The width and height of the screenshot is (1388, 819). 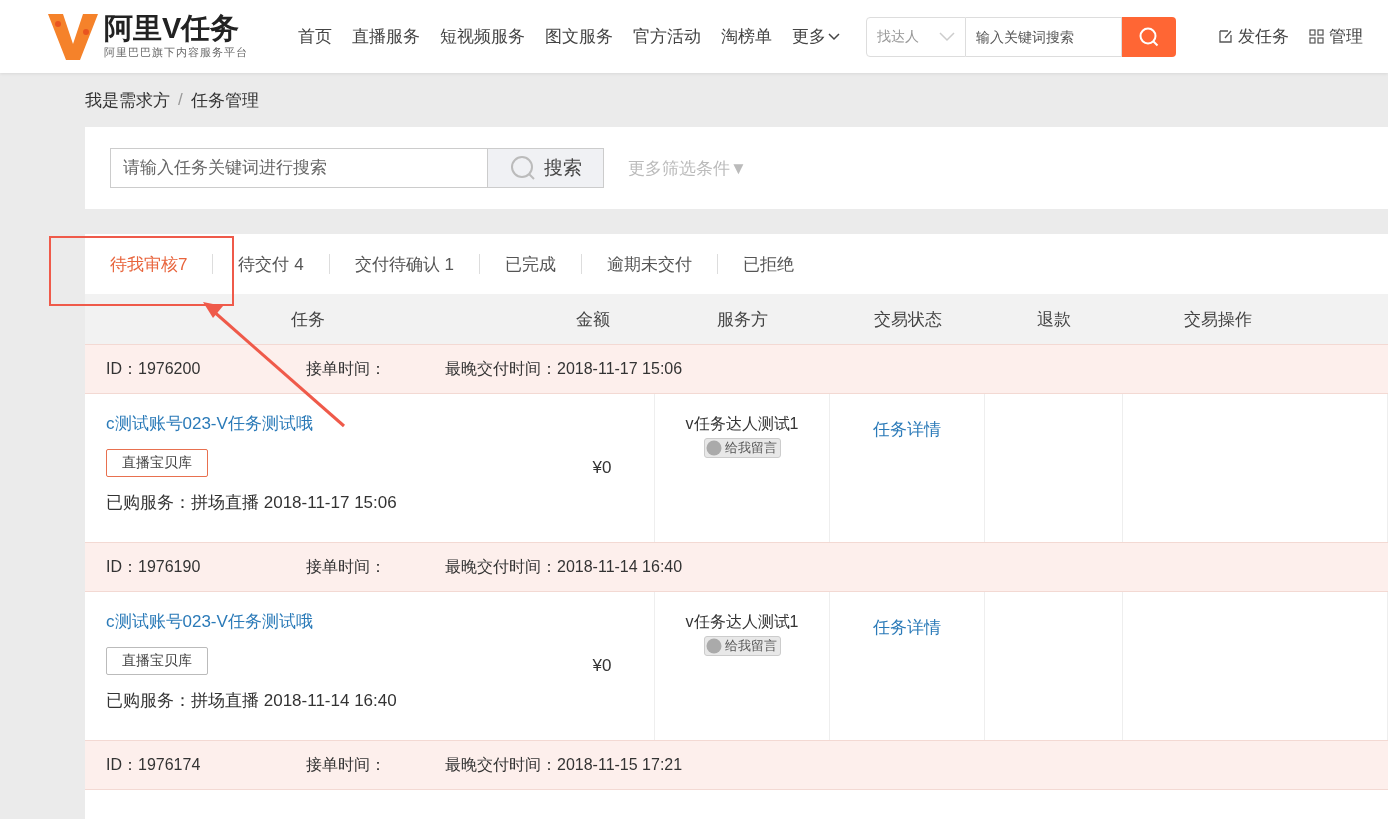 I want to click on breadcrumb-item: 我是需求方, so click(x=127, y=100).